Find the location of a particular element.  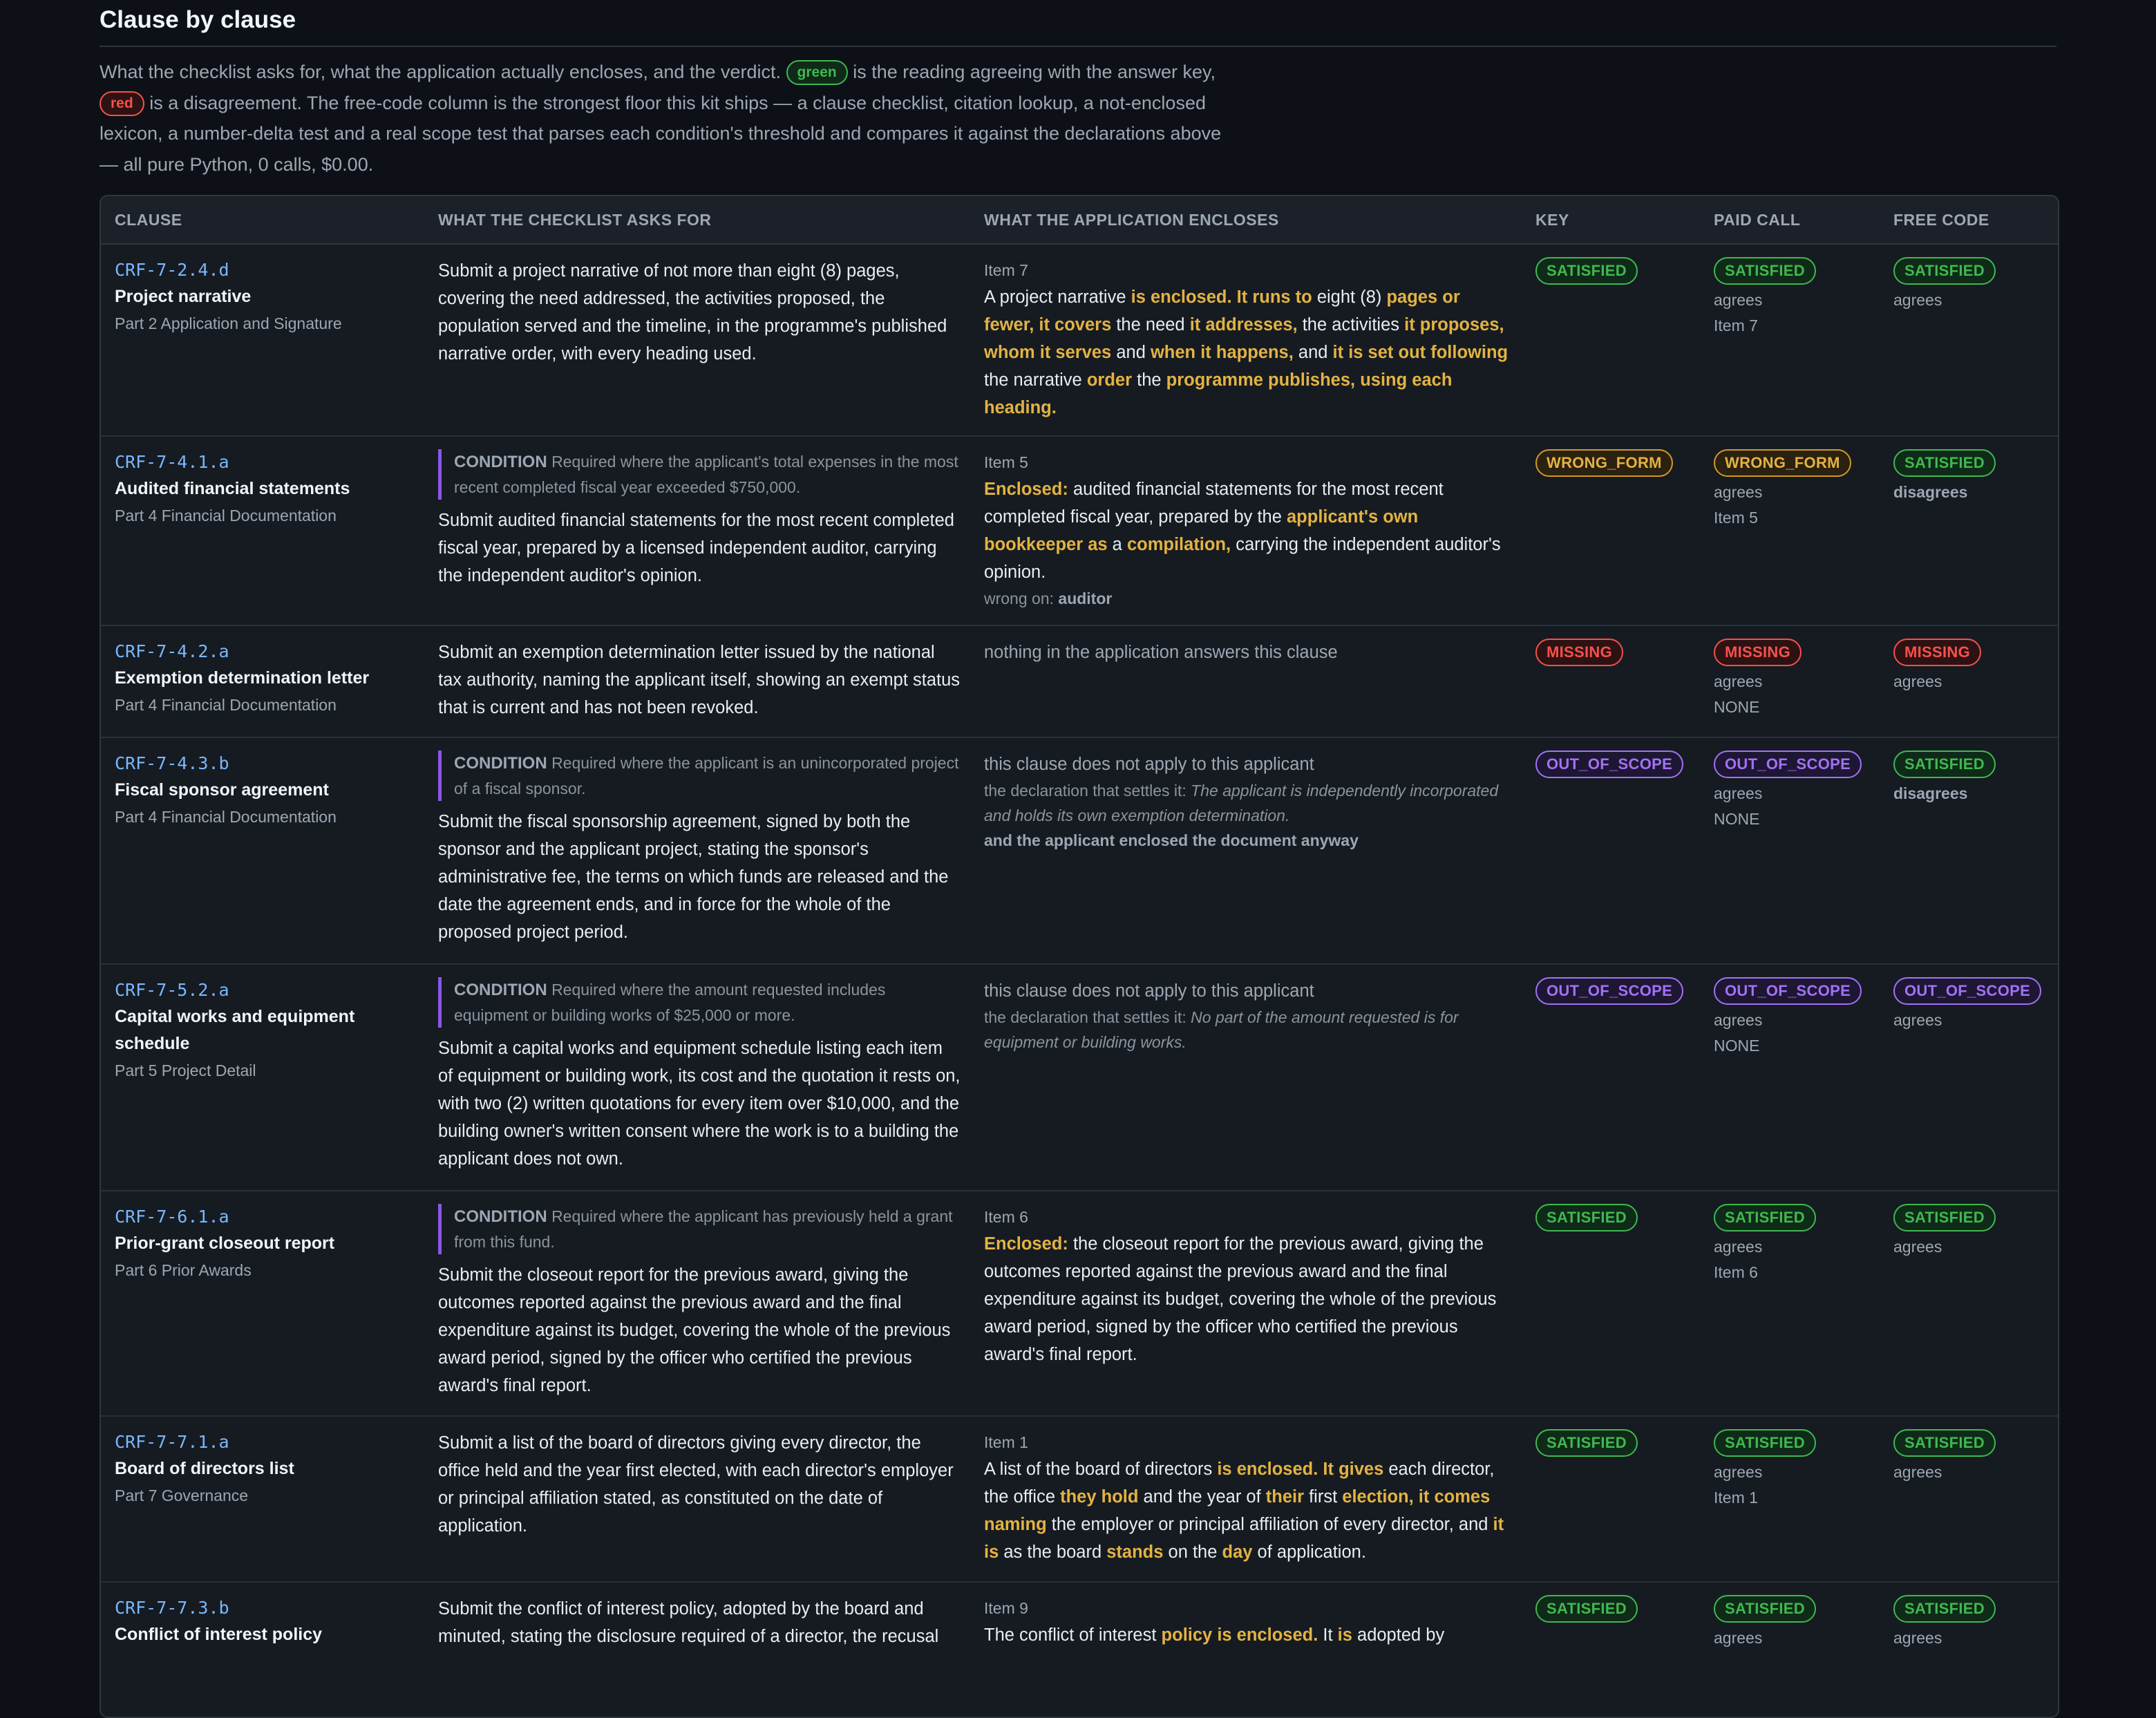

clause-code: CRF-7-6.1.a is located at coordinates (267, 1217).